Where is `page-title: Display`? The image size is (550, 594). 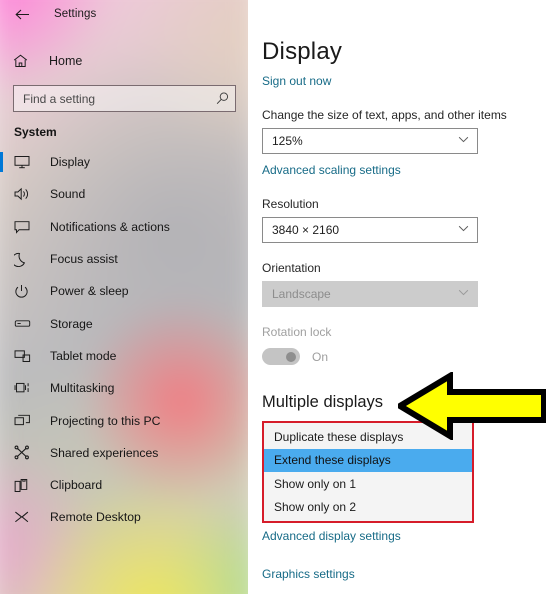 page-title: Display is located at coordinates (302, 51).